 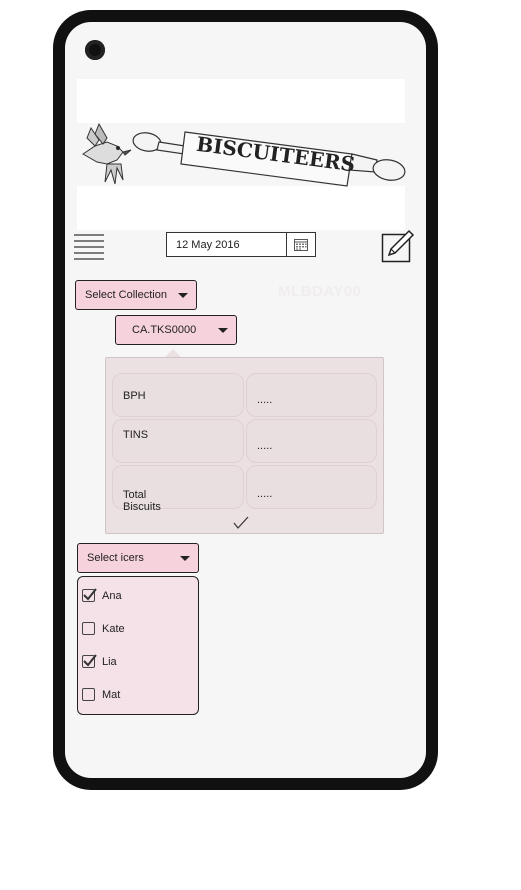 I want to click on select-icers-dropdown: Select icers, so click(x=138, y=558).